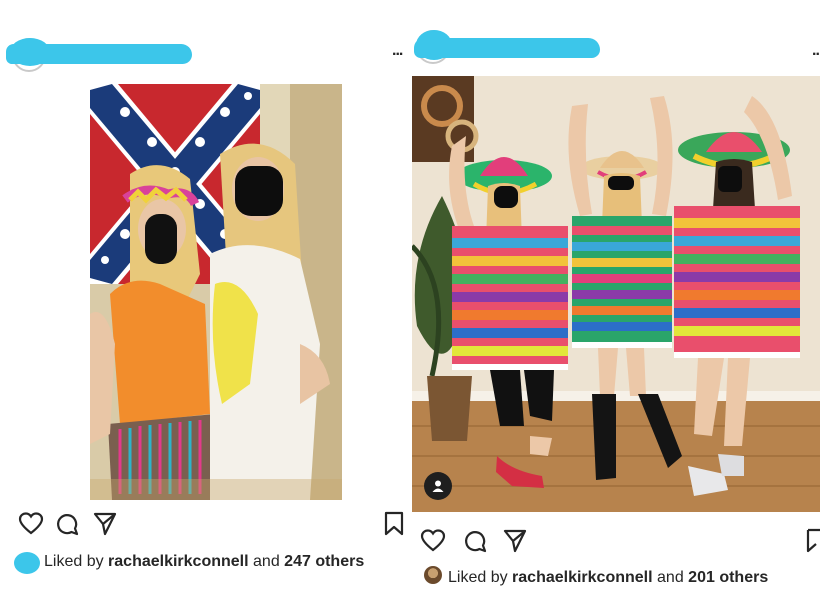 The image size is (820, 612). Describe the element at coordinates (816, 51) in the screenshot. I see `more-icon: ..` at that location.